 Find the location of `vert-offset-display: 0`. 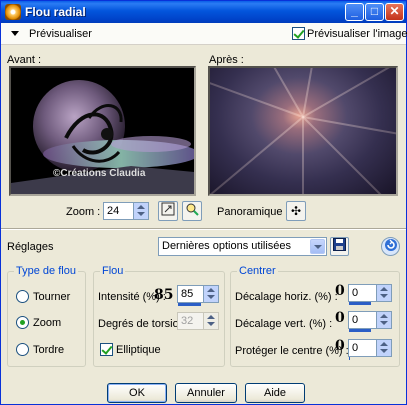

vert-offset-display: 0 is located at coordinates (340, 318).